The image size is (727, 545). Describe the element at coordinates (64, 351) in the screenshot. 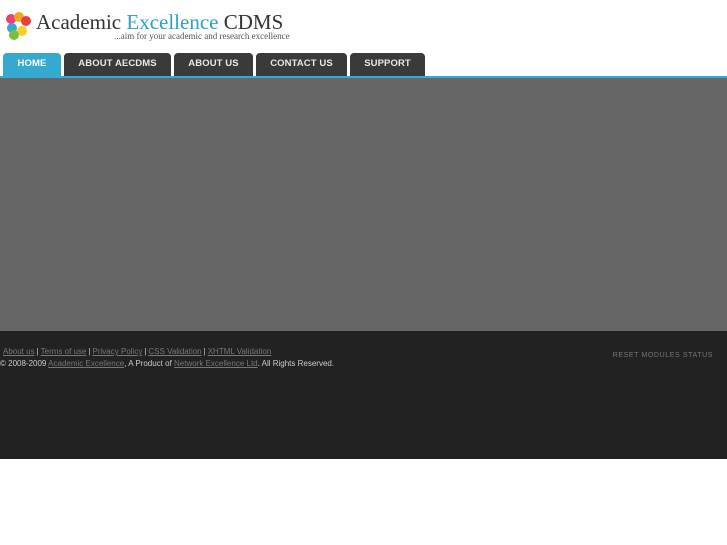

I see `footer-link-terms: Terms of use` at that location.